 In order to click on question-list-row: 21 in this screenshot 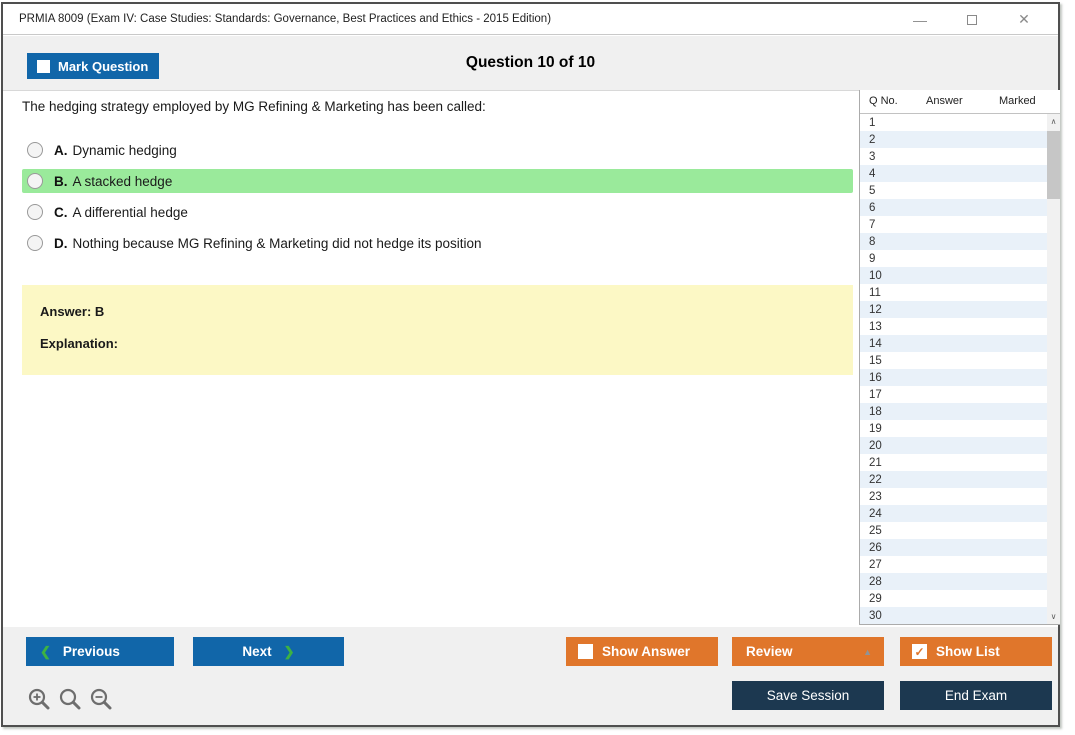, I will do `click(954, 462)`.